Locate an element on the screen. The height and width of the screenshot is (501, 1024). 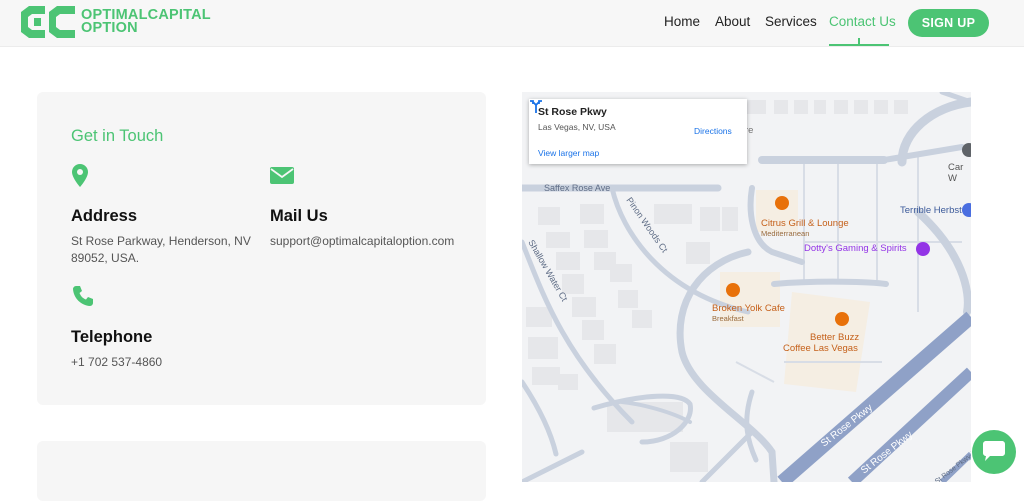
street-st-rose-1: St Rose Pkwy is located at coordinates (847, 425).